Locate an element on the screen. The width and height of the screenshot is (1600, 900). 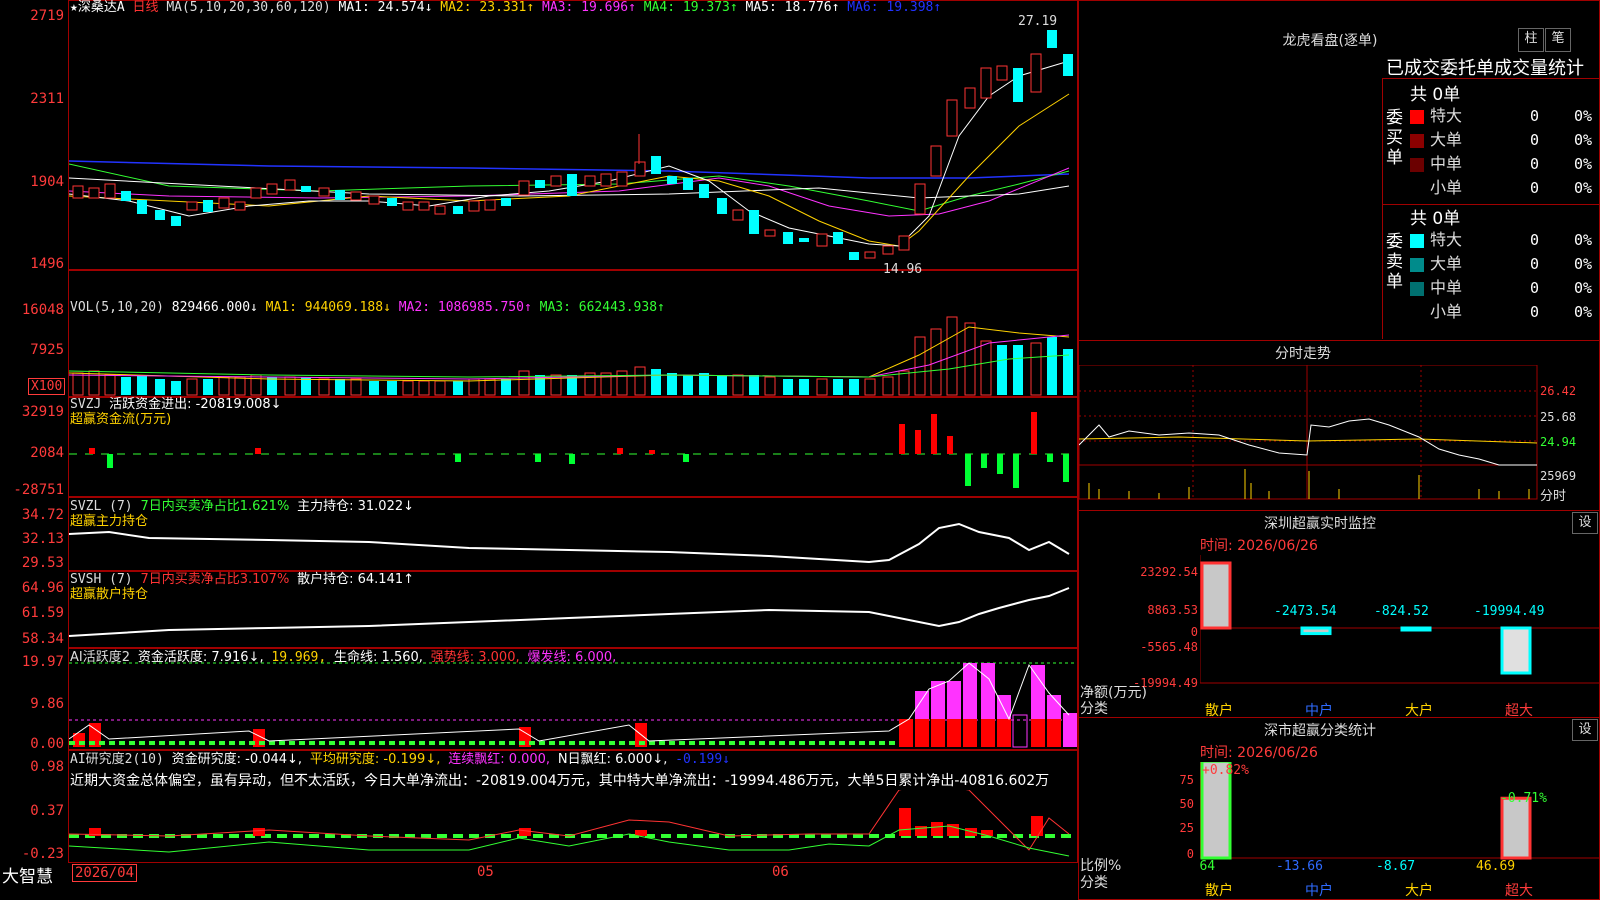
stats-chart: 75.64 -13.66 -8.67 46.69 is located at coordinates (1400, 818).